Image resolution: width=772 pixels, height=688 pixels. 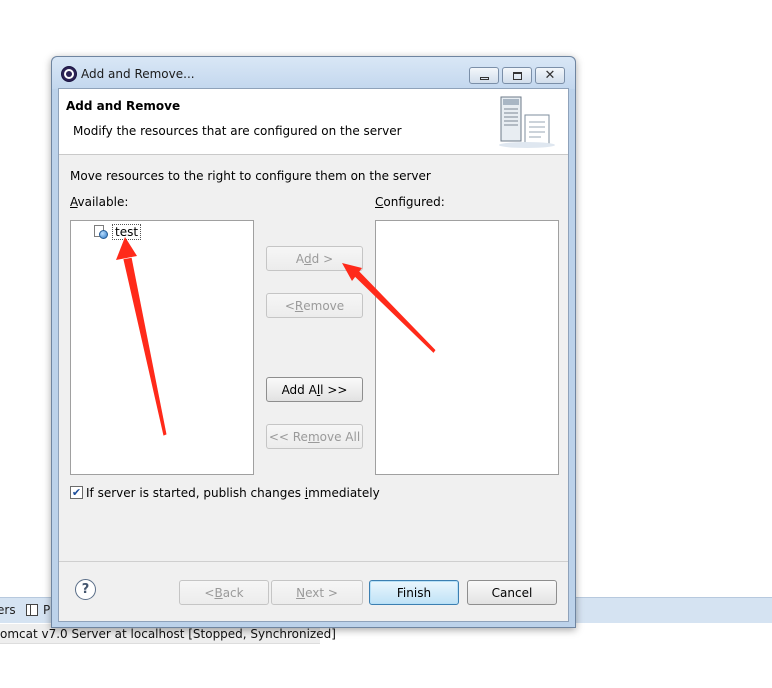 What do you see at coordinates (74, 202) in the screenshot?
I see `available-label-mnemonic: A` at bounding box center [74, 202].